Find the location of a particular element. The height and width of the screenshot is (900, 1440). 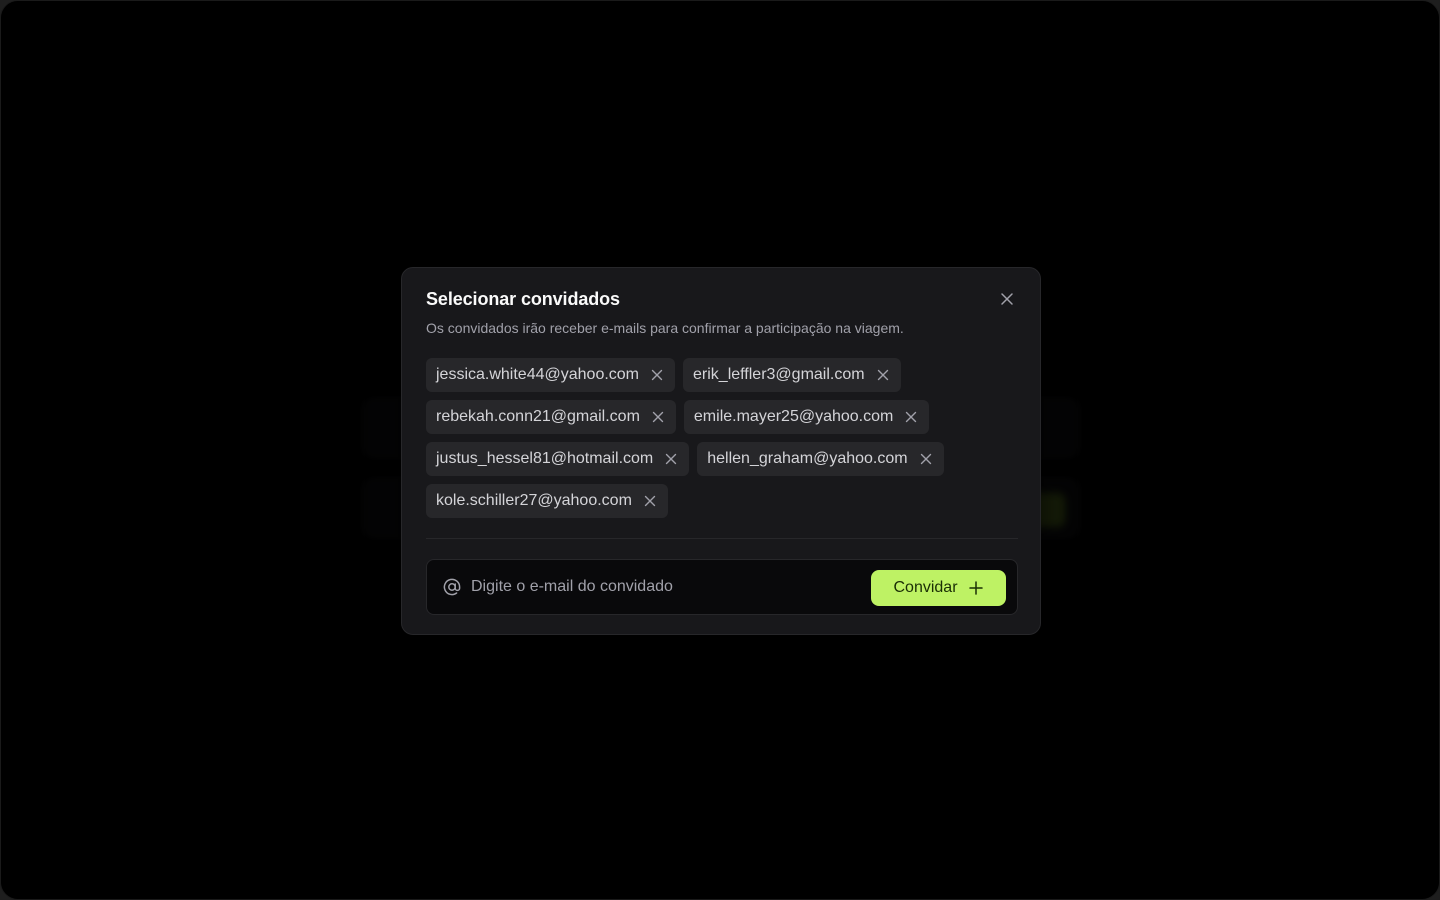

guest-row: kole.schiller27@yahoo.com is located at coordinates (722, 501).